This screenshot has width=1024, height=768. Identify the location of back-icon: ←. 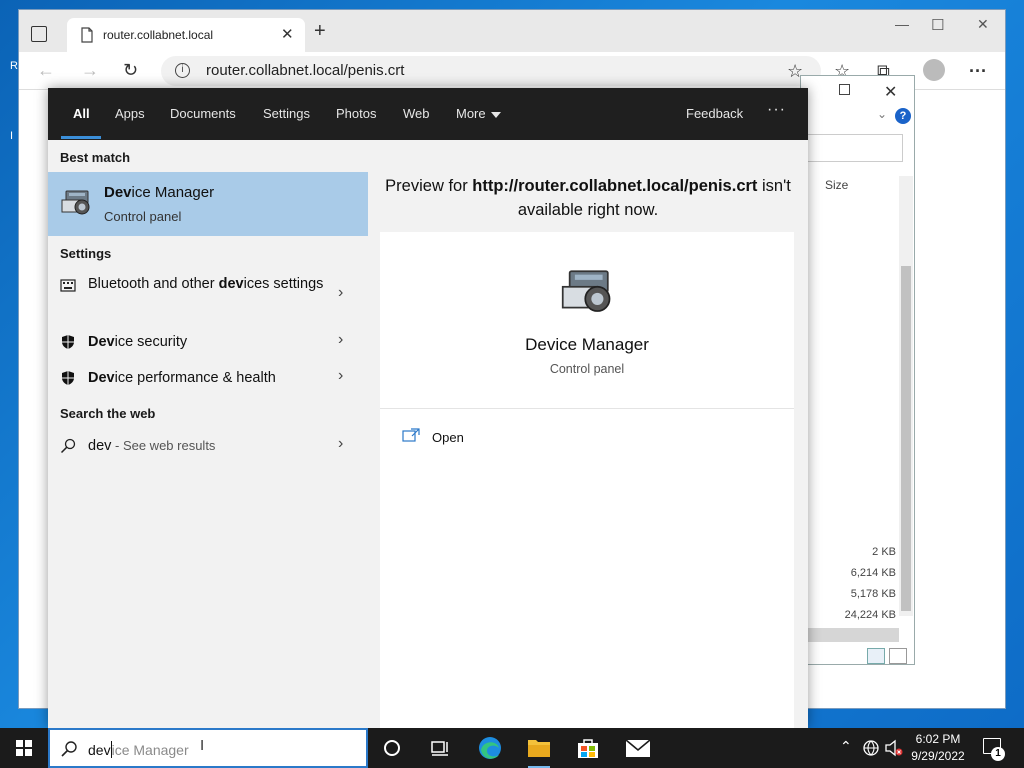
(46, 70).